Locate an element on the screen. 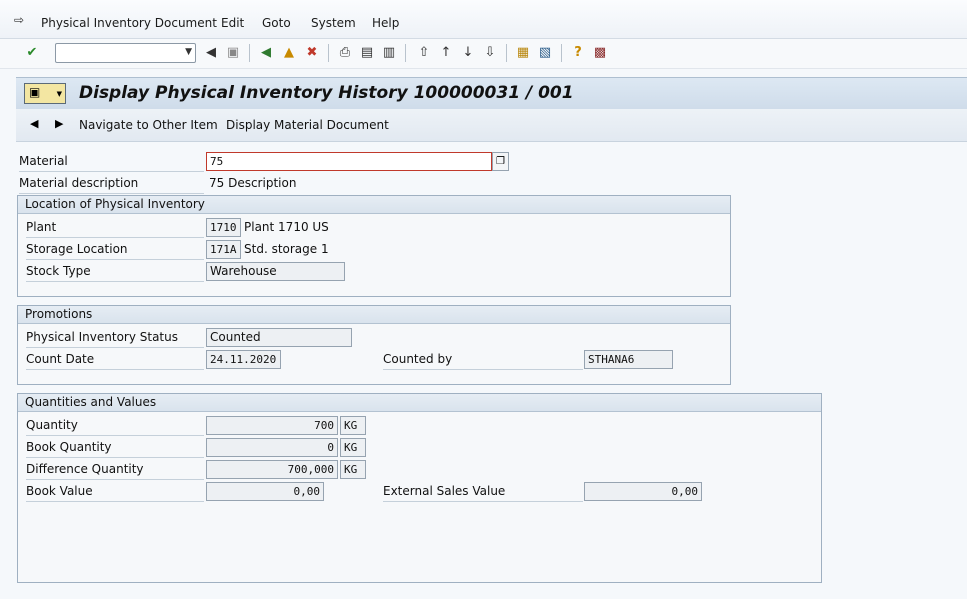 The height and width of the screenshot is (599, 967). display-material-document-button: Display Material Document is located at coordinates (307, 125).